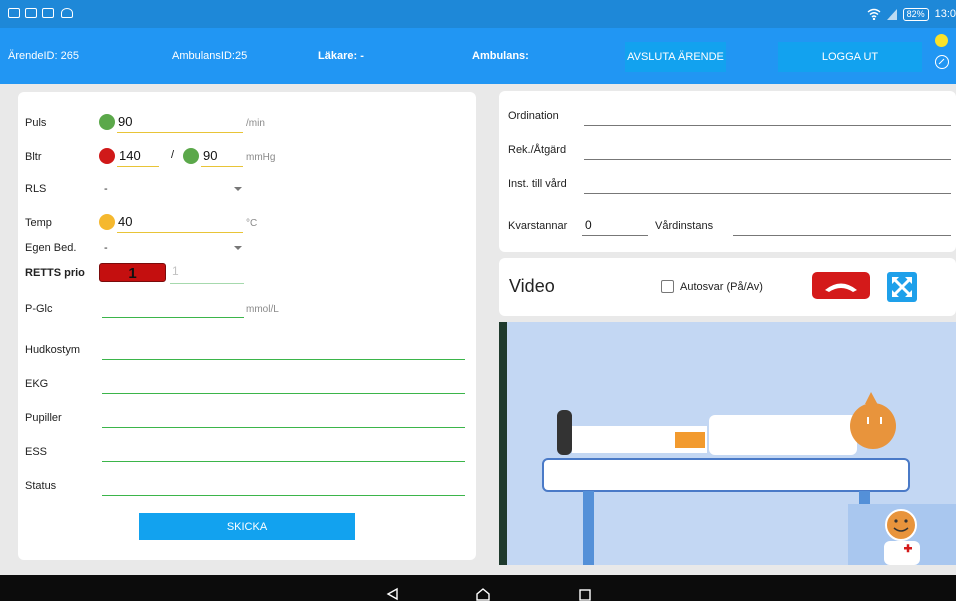 This screenshot has width=956, height=601. Describe the element at coordinates (55, 273) in the screenshot. I see `retts-prio-label: RETTS prio` at that location.